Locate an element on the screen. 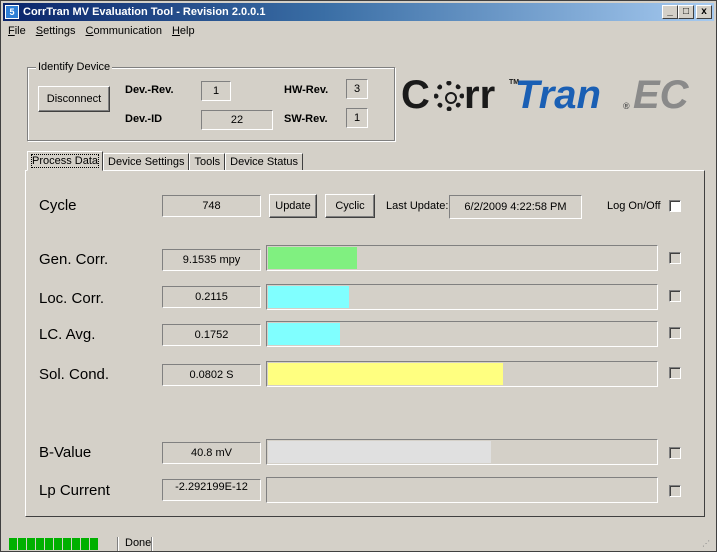 This screenshot has width=717, height=552. log-on-off-checkbox is located at coordinates (675, 206).